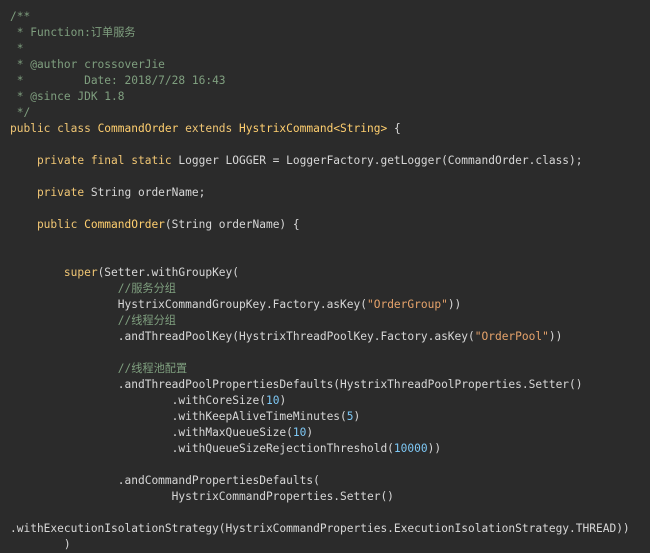 Image resolution: width=650 pixels, height=553 pixels. I want to click on code-line: //线程分组, so click(330, 321).